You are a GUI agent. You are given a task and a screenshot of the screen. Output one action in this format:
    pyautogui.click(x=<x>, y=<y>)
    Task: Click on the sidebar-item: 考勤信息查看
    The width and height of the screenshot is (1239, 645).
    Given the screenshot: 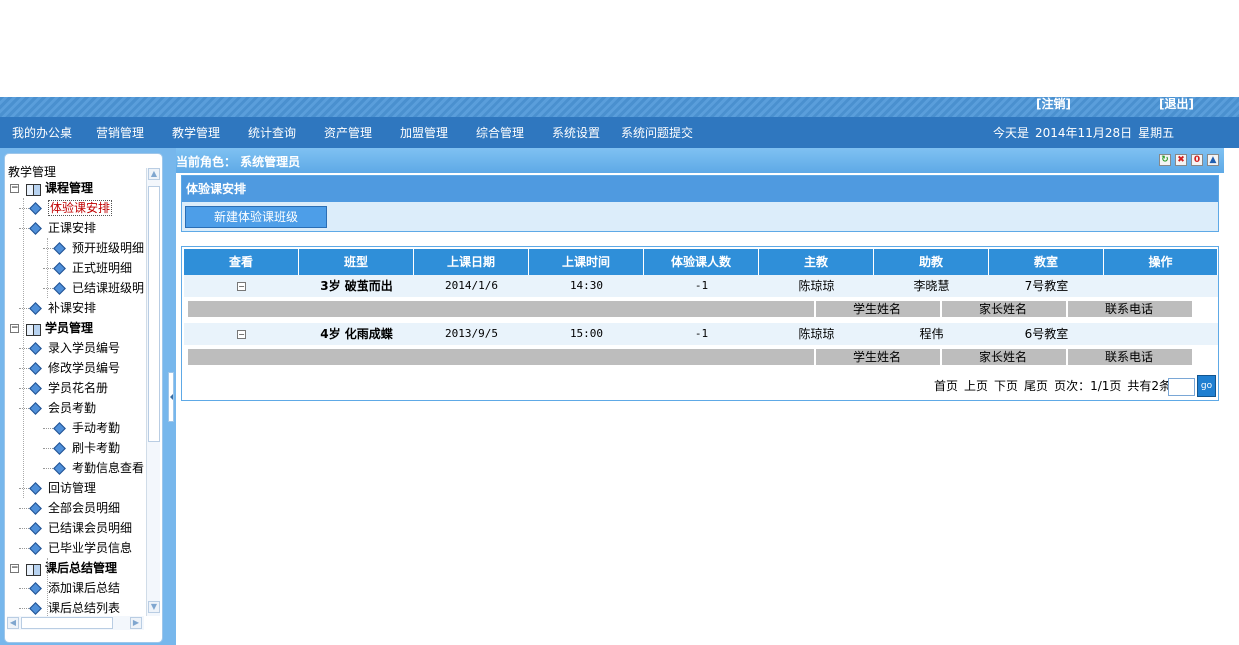 What is the action you would take?
    pyautogui.click(x=93, y=468)
    